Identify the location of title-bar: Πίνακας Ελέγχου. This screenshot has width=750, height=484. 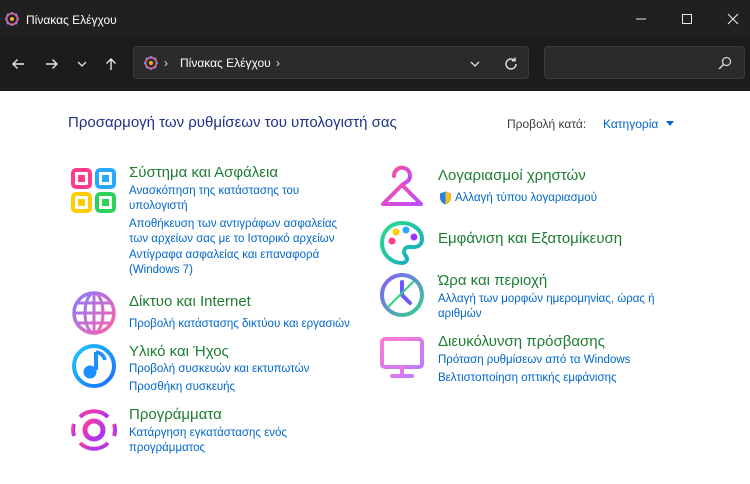
(375, 19).